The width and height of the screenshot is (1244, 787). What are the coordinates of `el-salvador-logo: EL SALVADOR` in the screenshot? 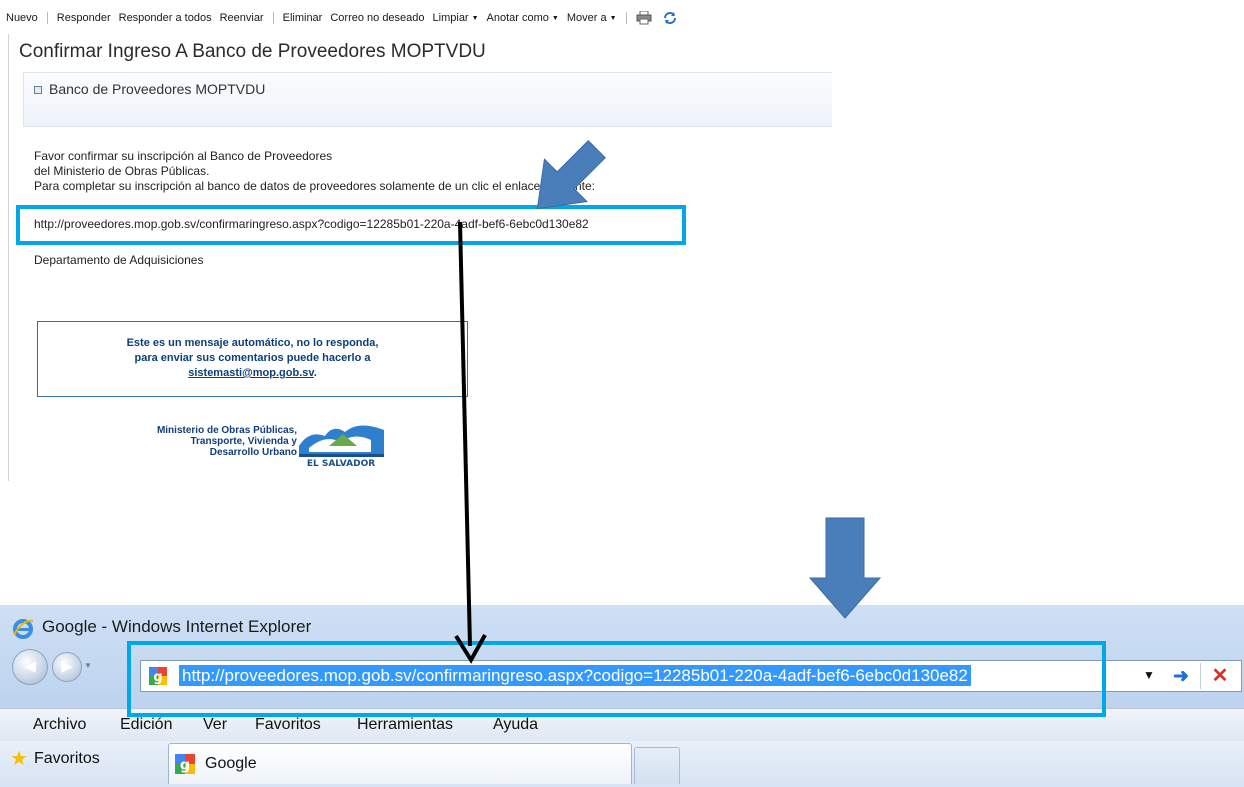 It's located at (341, 447).